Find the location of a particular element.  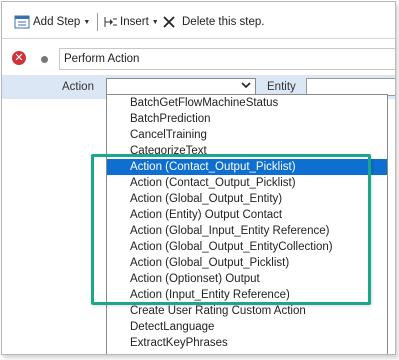

error-icon: ✕ is located at coordinates (19, 58).